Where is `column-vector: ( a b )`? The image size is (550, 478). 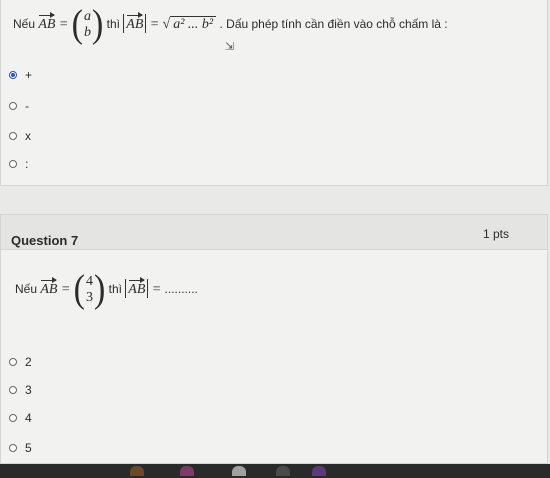
column-vector: ( a b ) is located at coordinates (87, 24).